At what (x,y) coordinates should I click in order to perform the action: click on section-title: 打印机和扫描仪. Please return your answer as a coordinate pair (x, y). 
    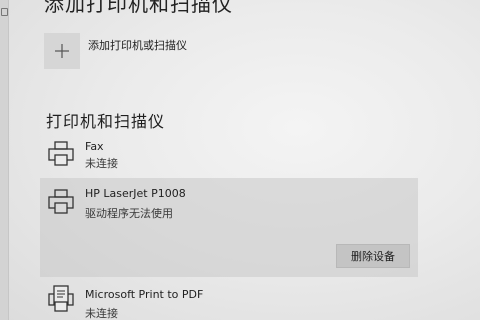
    Looking at the image, I should click on (106, 121).